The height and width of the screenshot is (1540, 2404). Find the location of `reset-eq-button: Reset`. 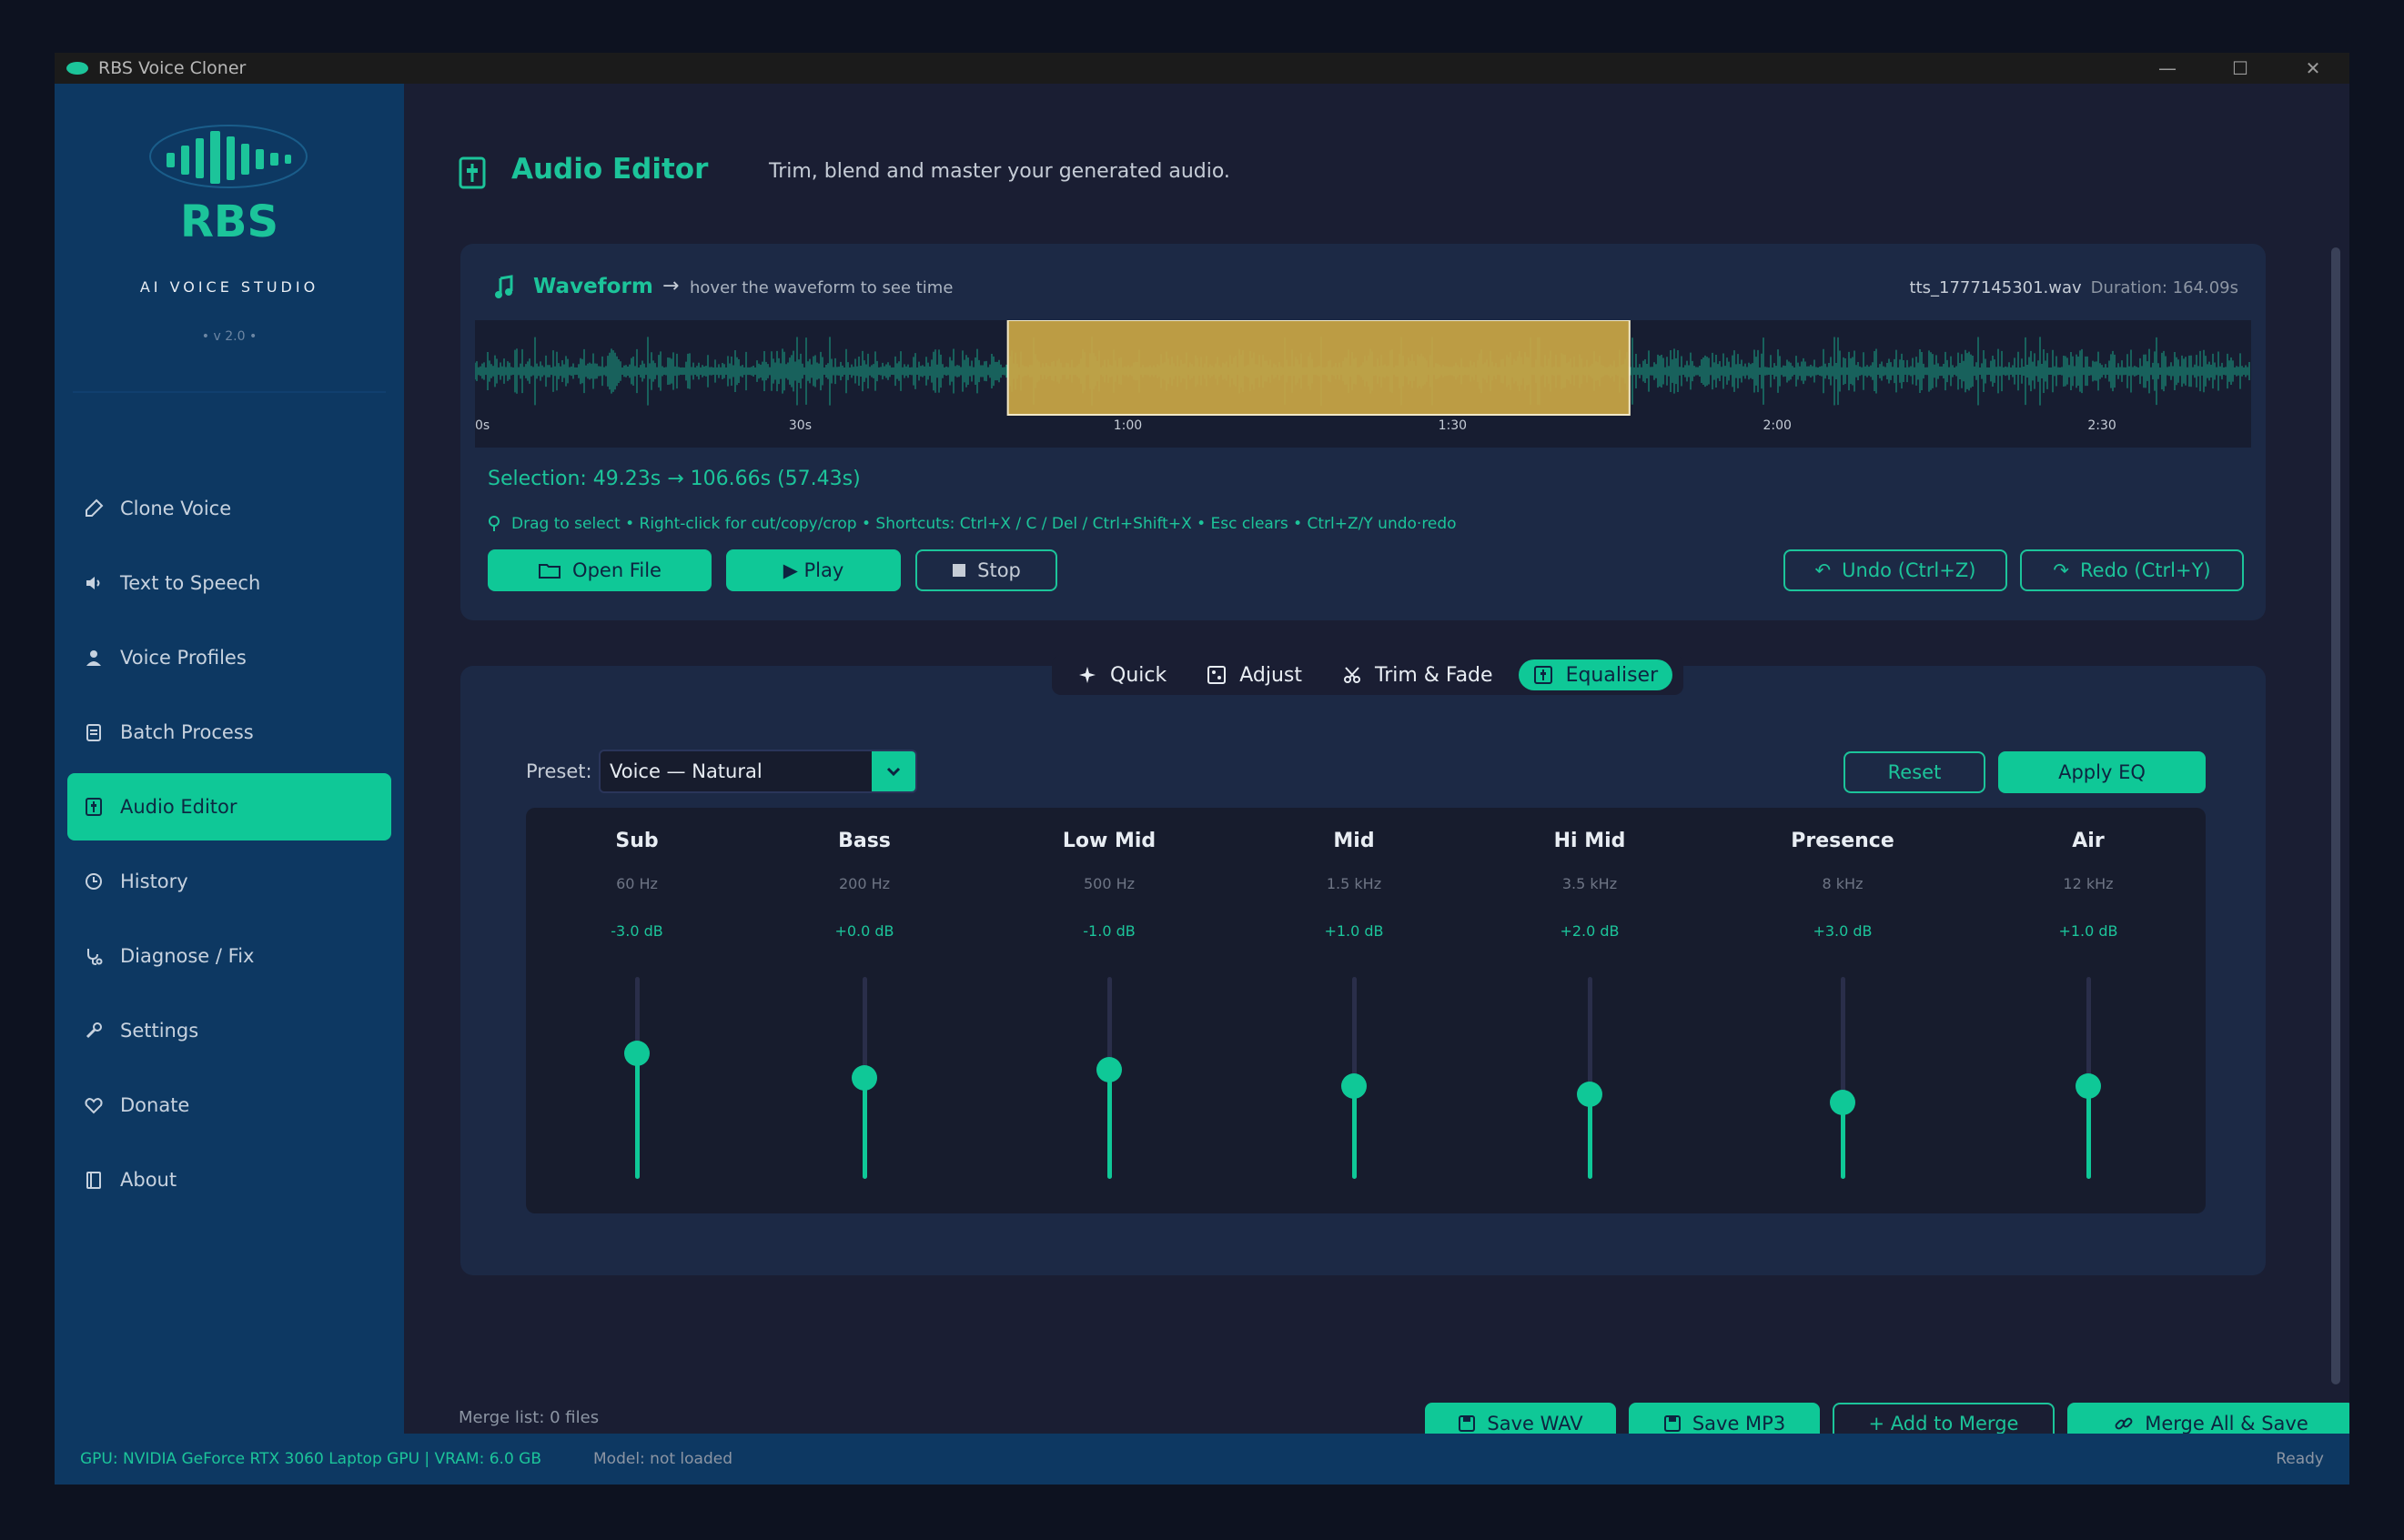

reset-eq-button: Reset is located at coordinates (1914, 772).